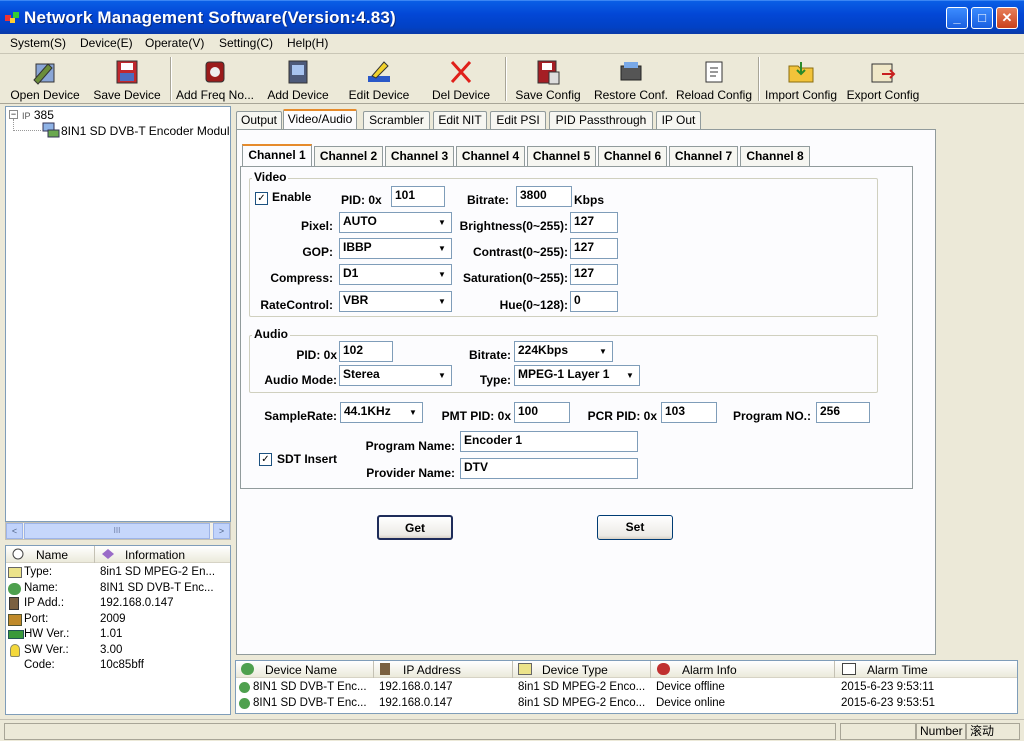  What do you see at coordinates (594, 274) in the screenshot?
I see `saturation-input: 127` at bounding box center [594, 274].